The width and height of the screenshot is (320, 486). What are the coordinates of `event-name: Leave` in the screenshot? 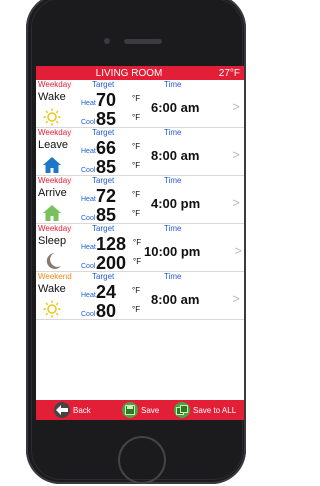 It's located at (53, 145).